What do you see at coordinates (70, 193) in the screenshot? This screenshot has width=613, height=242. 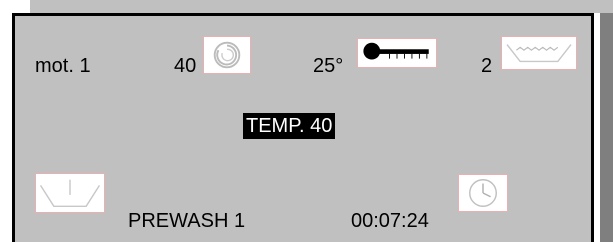 I see `drum-icon` at bounding box center [70, 193].